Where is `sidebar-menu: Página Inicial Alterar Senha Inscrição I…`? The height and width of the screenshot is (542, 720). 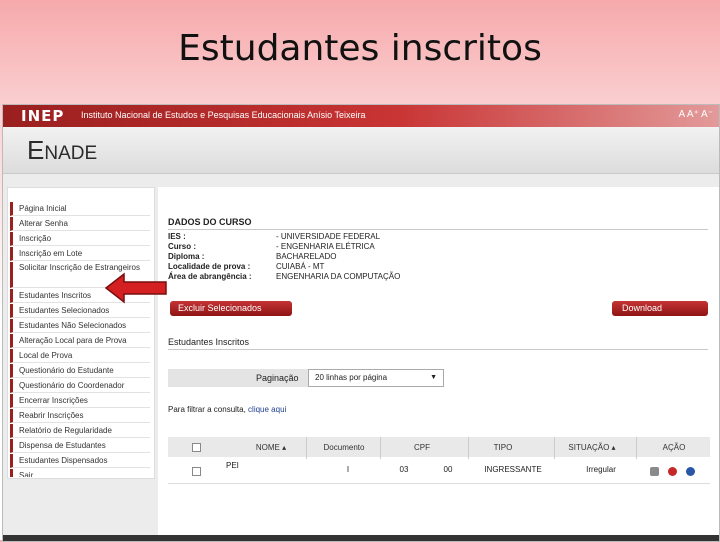 sidebar-menu: Página Inicial Alterar Senha Inscrição I… is located at coordinates (81, 333).